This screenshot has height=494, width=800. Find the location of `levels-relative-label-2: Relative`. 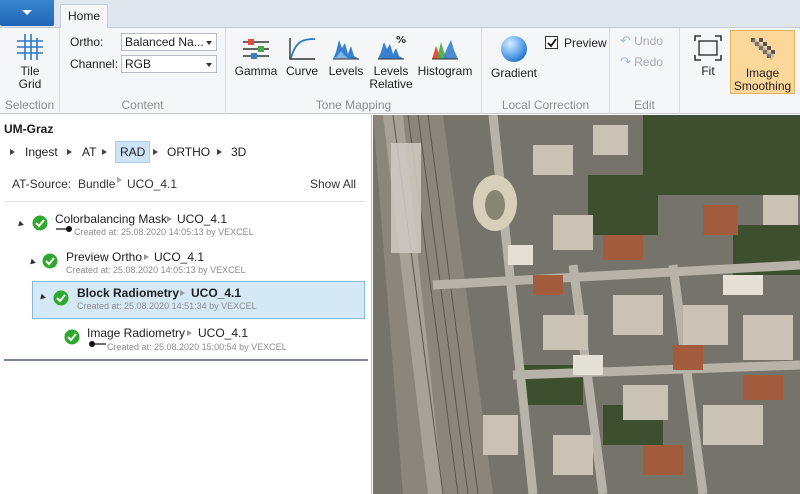

levels-relative-label-2: Relative is located at coordinates (391, 84).